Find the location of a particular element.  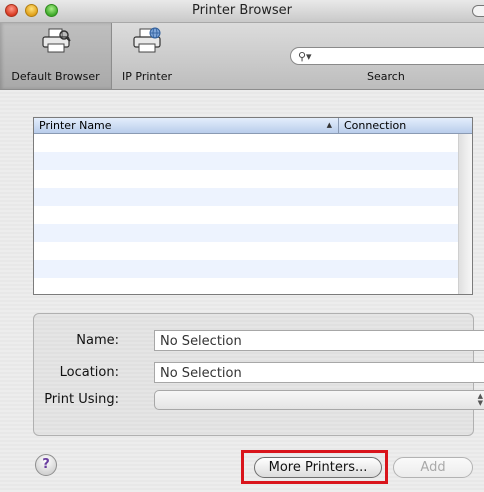

column-header-printer-name: Printer Name ▲ is located at coordinates (186, 125).